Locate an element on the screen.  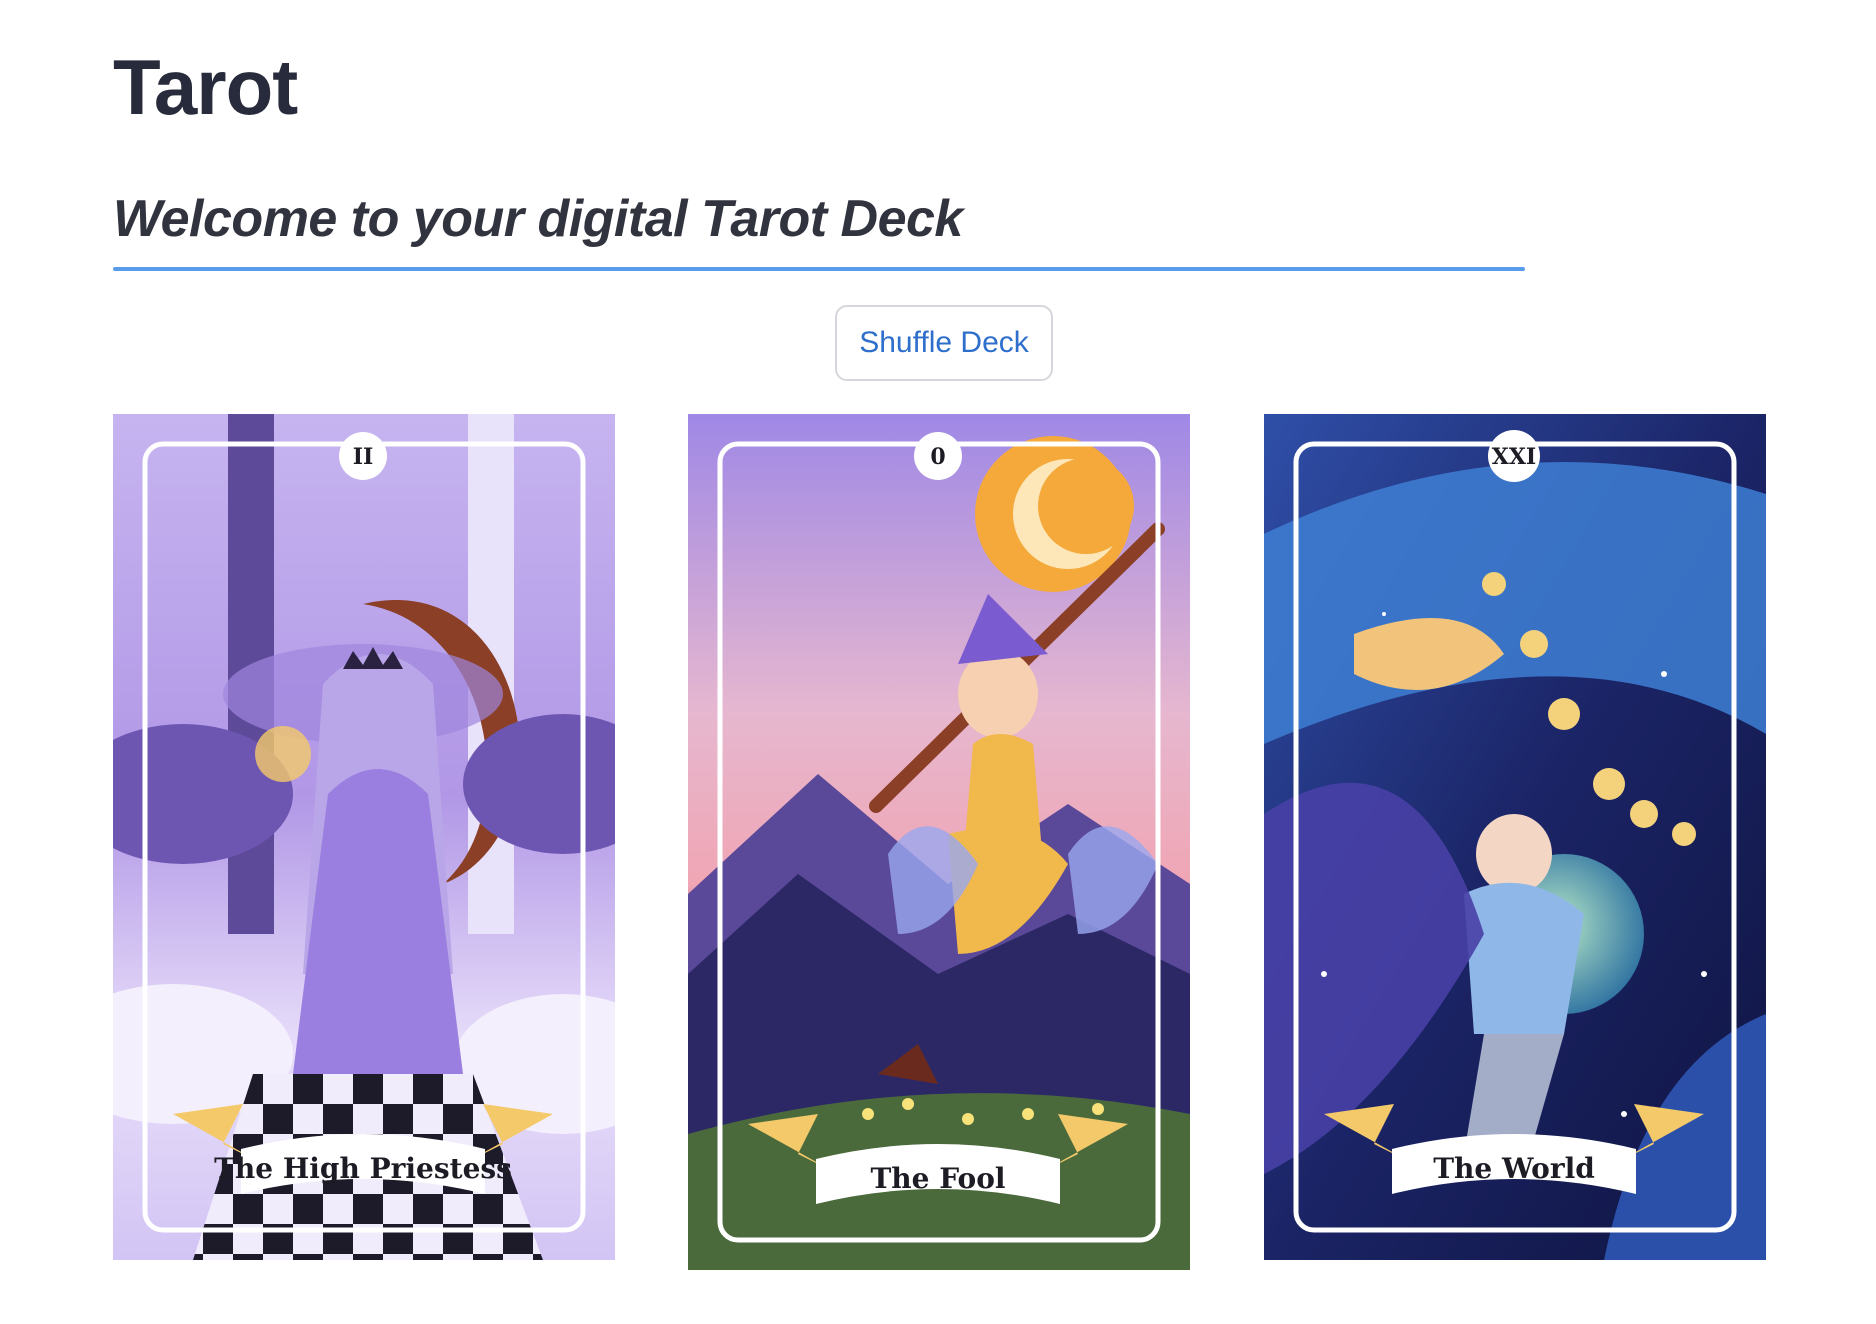
page-subtitle: Welcome to your digital Tarot Deck is located at coordinates (538, 219).